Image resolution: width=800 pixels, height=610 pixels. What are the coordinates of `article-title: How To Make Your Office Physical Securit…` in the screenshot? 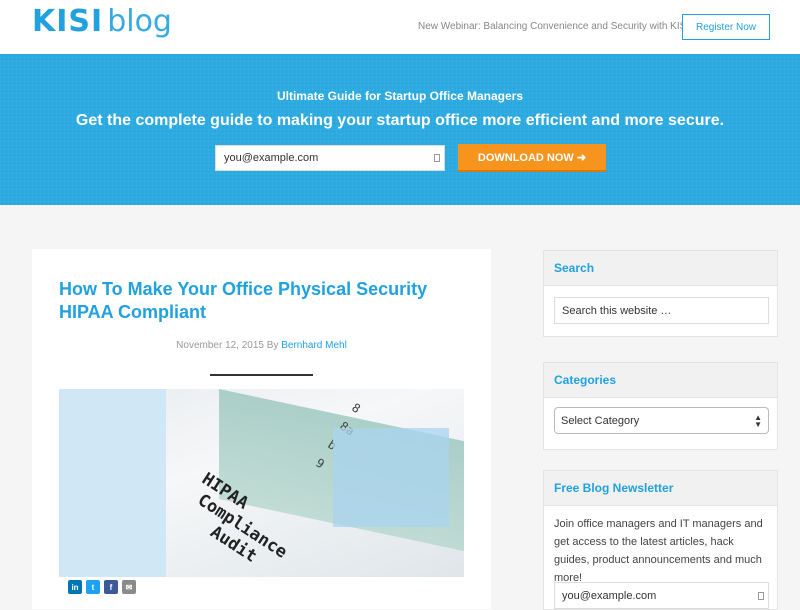 It's located at (269, 301).